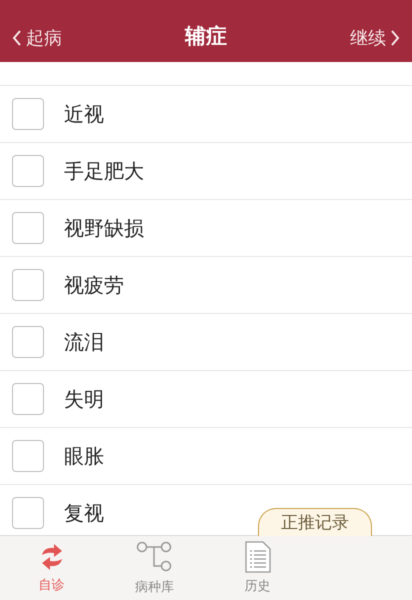  I want to click on symptom-label: 手足肥大, so click(104, 171).